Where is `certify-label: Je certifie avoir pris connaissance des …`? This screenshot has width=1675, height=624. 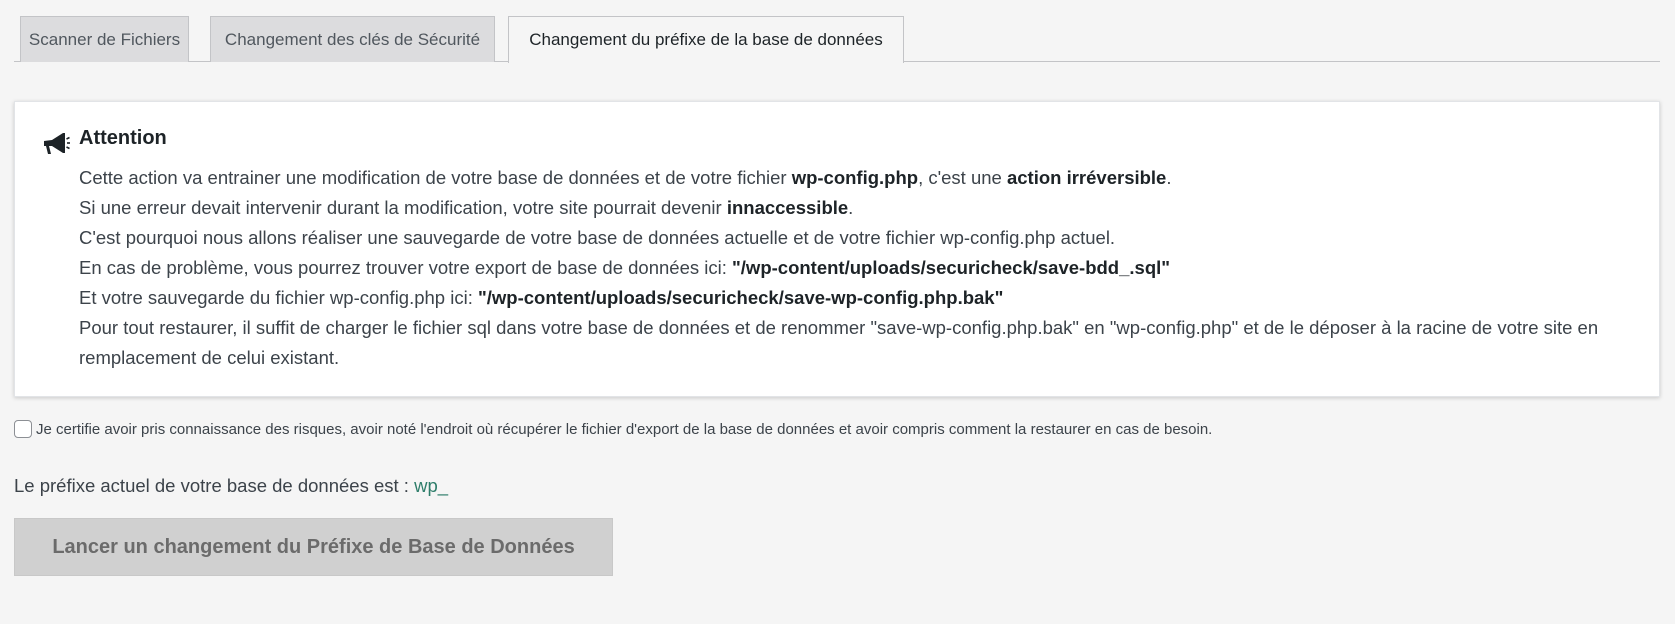
certify-label: Je certifie avoir pris connaissance des … is located at coordinates (624, 429).